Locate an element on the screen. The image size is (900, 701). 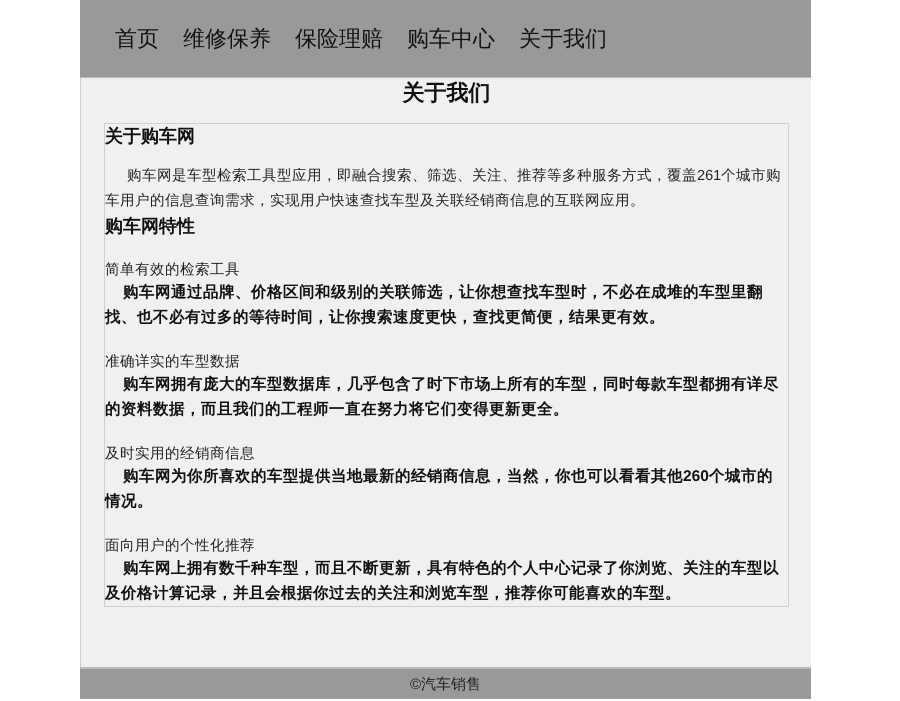
section-heading: 购车网特性 is located at coordinates (150, 226).